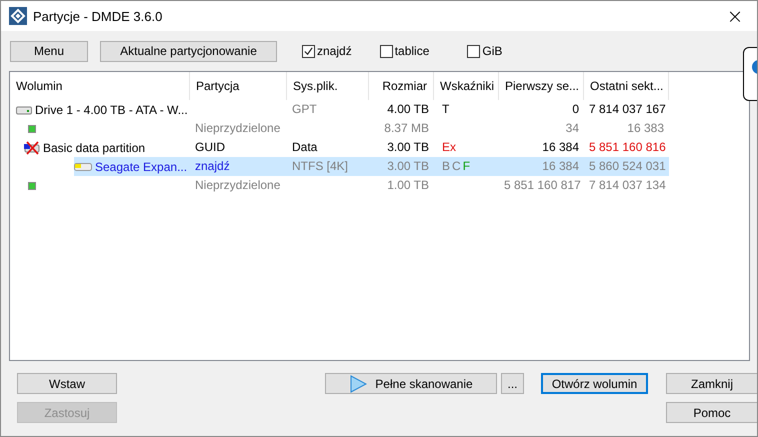 Image resolution: width=758 pixels, height=437 pixels. Describe the element at coordinates (492, 51) in the screenshot. I see `checkbox-label: GiB` at that location.